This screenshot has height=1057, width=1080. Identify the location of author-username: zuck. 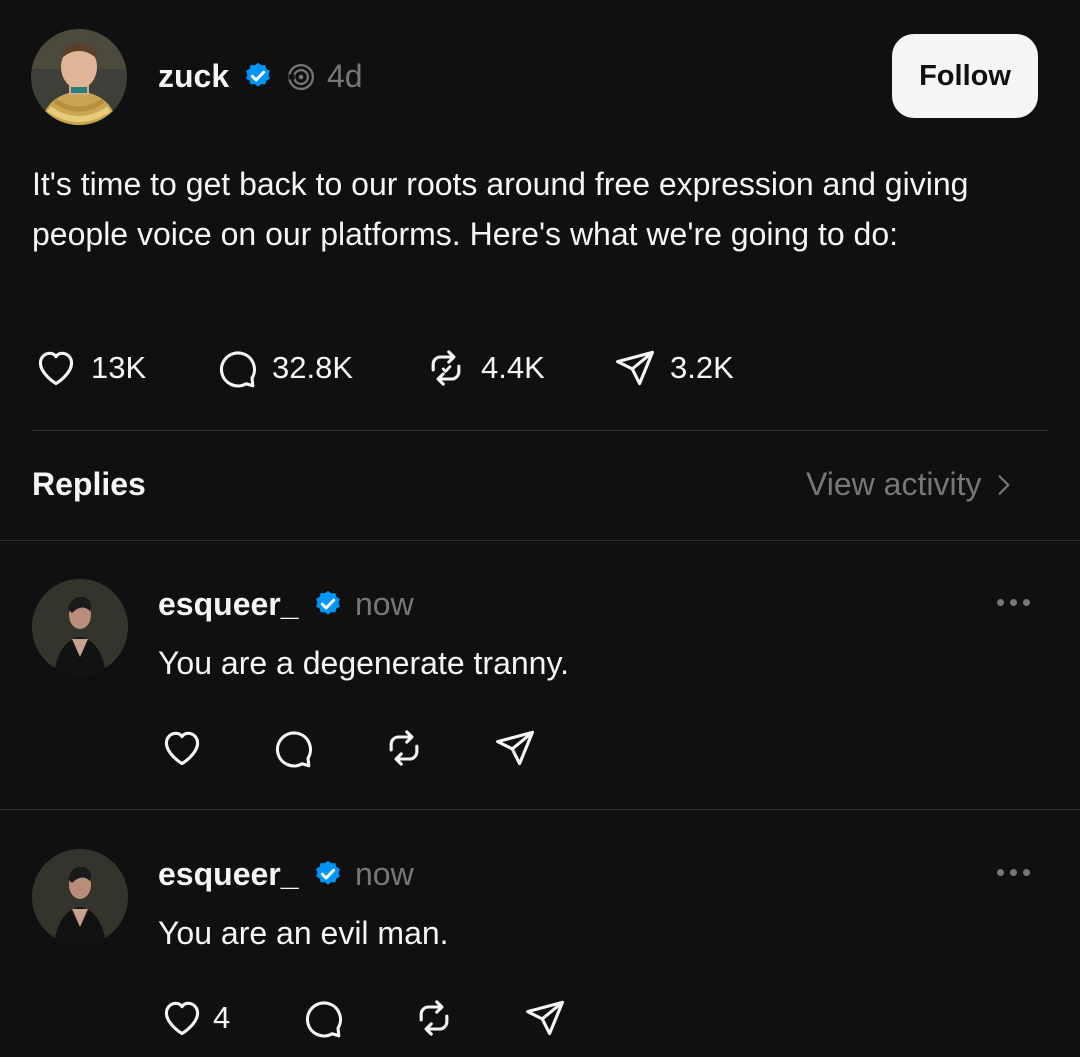
(193, 76).